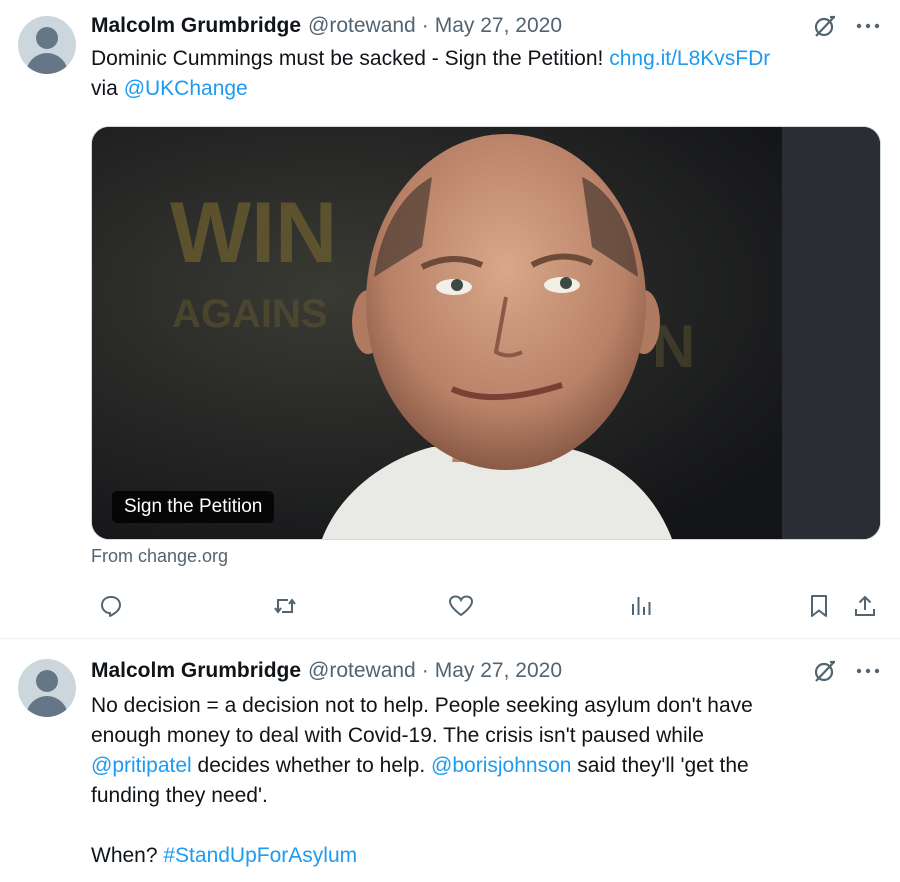  What do you see at coordinates (311, 765) in the screenshot?
I see `tweet-text-part: decides whether to help.` at bounding box center [311, 765].